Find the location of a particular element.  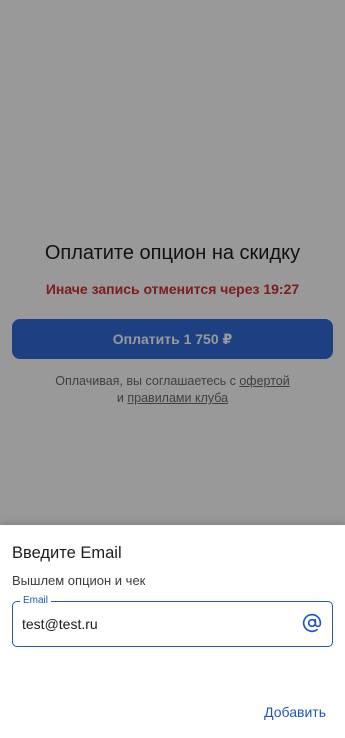

sheet-title: Введите Email is located at coordinates (67, 553).